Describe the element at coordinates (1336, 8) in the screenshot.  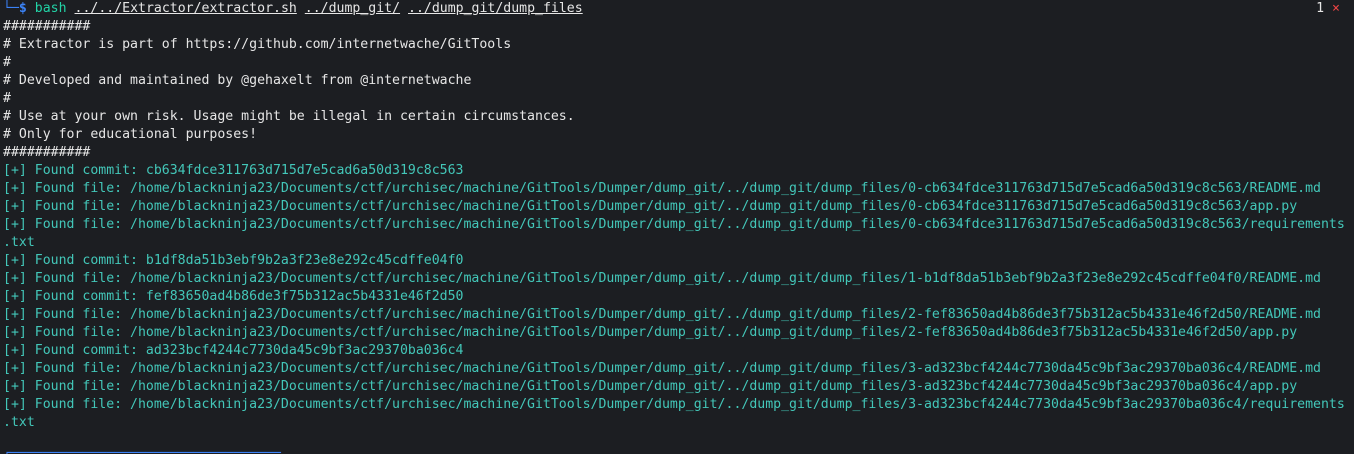
I see `error-x-icon: ×` at that location.